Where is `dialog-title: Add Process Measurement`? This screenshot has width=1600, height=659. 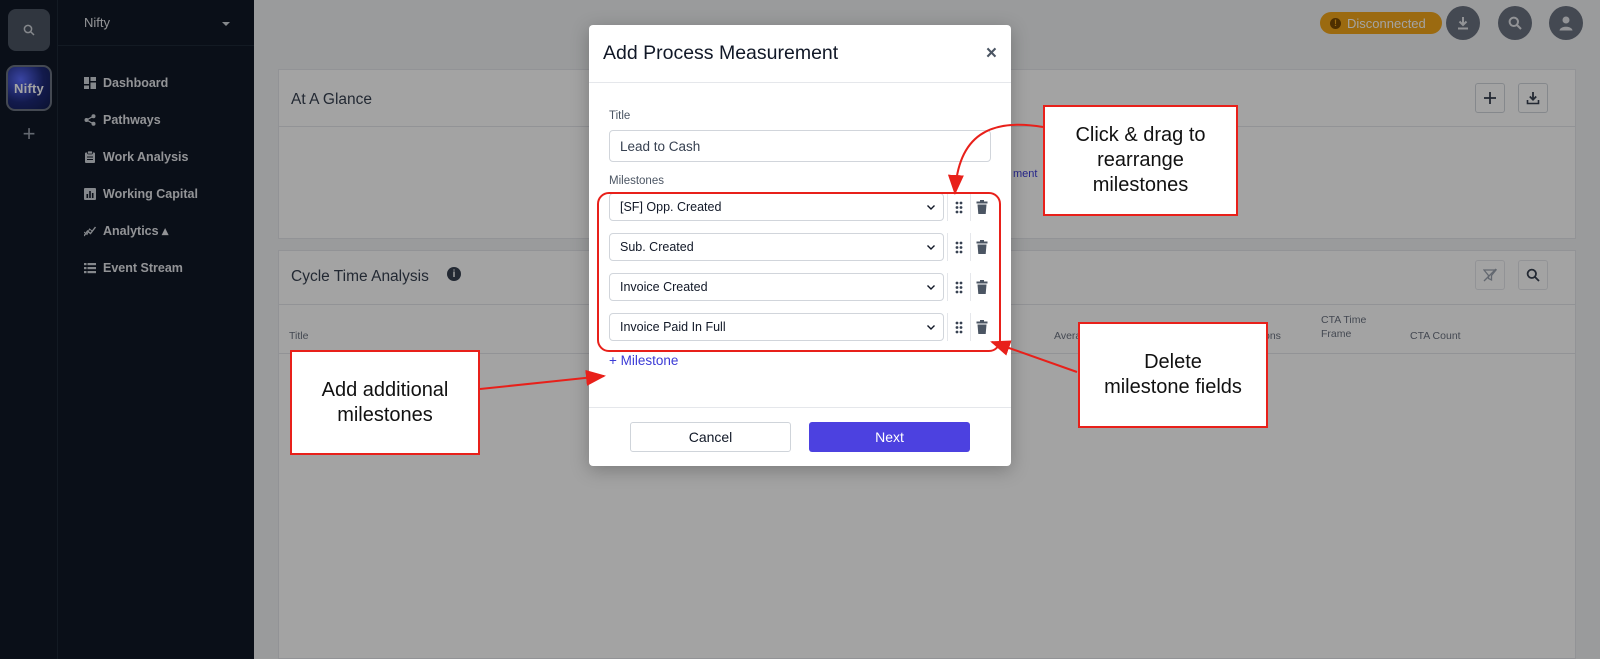 dialog-title: Add Process Measurement is located at coordinates (721, 53).